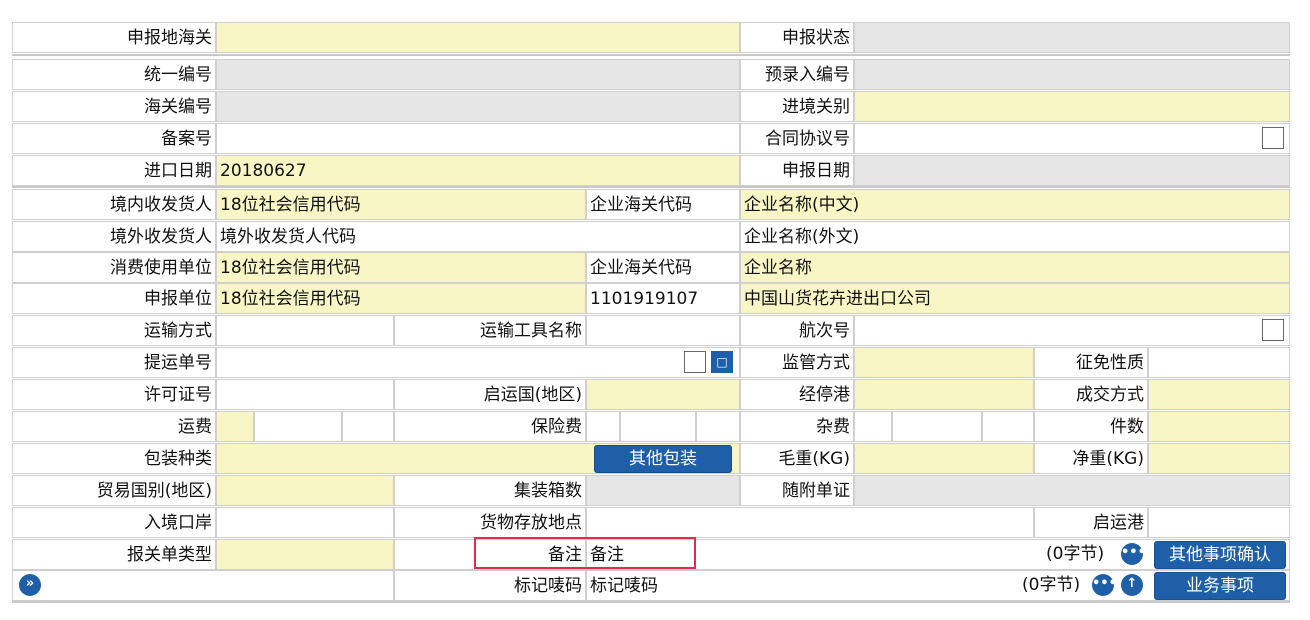  I want to click on packing-label: 包装种类, so click(114, 458).